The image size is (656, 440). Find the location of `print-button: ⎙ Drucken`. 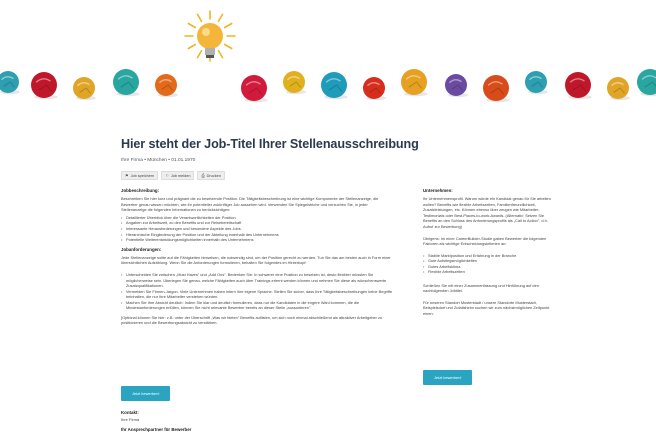

print-button: ⎙ Drucken is located at coordinates (211, 175).